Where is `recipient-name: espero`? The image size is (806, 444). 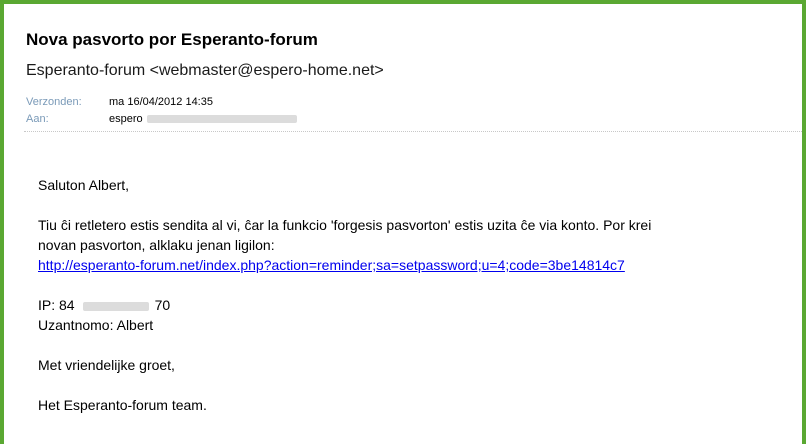 recipient-name: espero is located at coordinates (126, 119).